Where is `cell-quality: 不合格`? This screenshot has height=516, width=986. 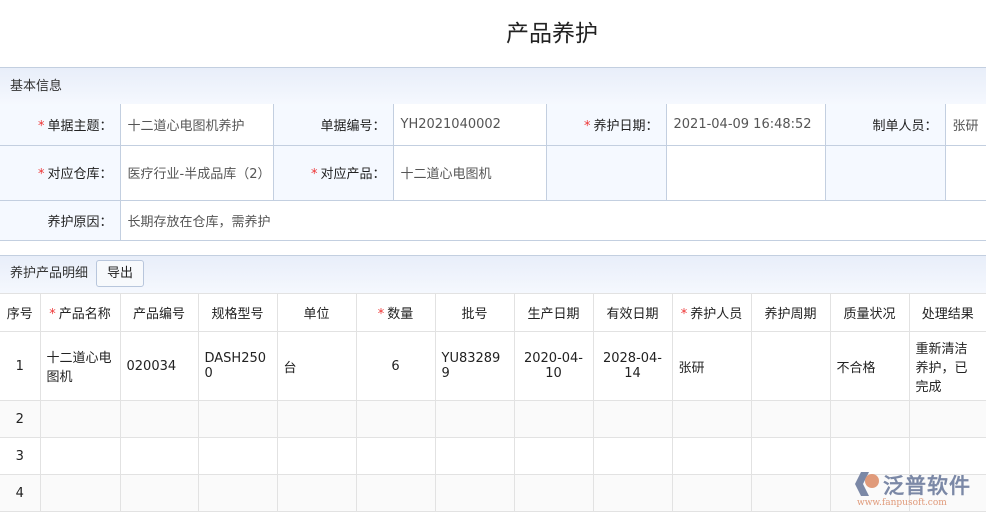
cell-quality: 不合格 is located at coordinates (869, 366).